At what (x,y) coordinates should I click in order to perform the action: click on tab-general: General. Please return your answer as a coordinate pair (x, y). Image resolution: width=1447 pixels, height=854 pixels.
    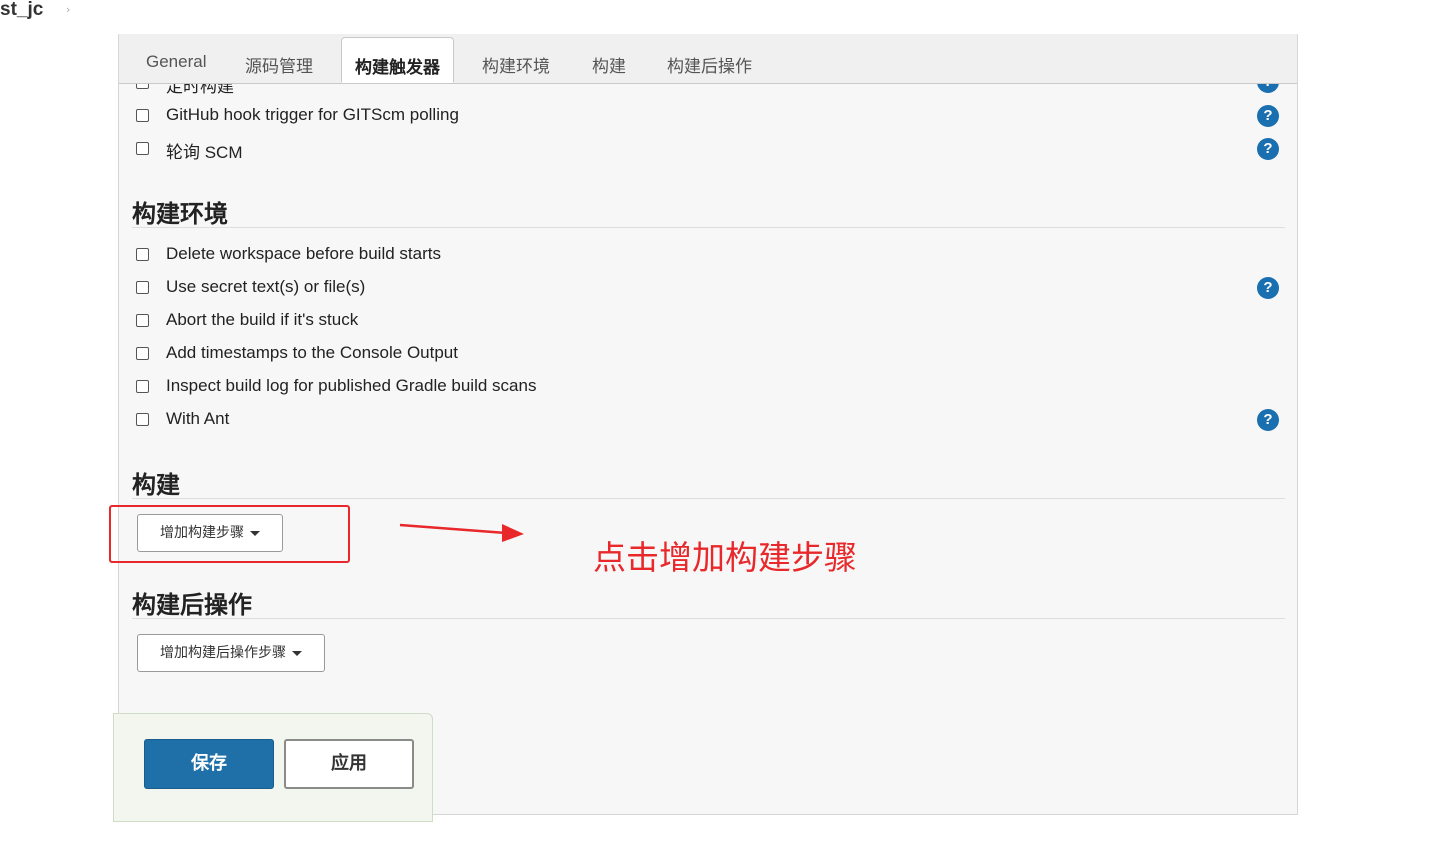
    Looking at the image, I should click on (176, 62).